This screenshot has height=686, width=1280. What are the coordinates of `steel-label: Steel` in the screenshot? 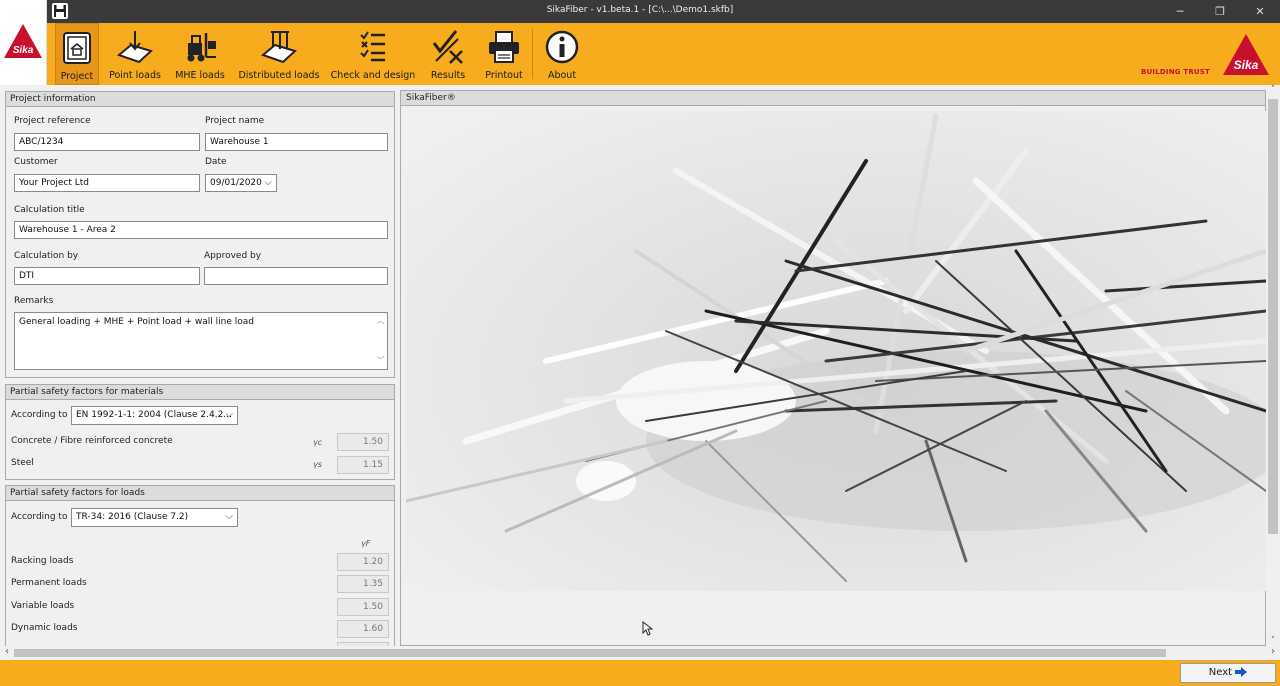 It's located at (22, 463).